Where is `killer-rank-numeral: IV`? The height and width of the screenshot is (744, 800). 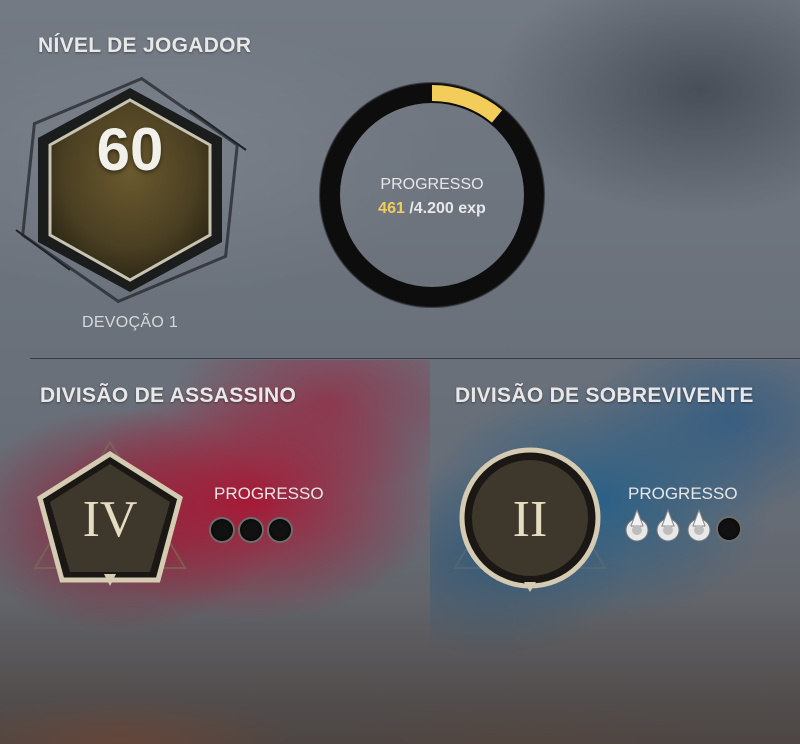
killer-rank-numeral: IV is located at coordinates (110, 519).